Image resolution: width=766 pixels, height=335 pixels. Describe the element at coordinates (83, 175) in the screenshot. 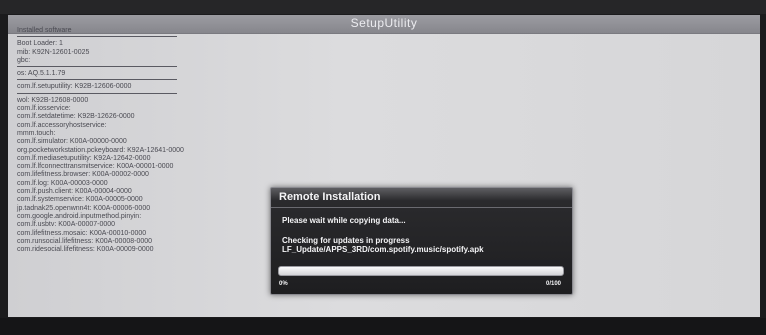

I see `software-entry: com.lifefitness.browser: K00A-00002-0000` at that location.